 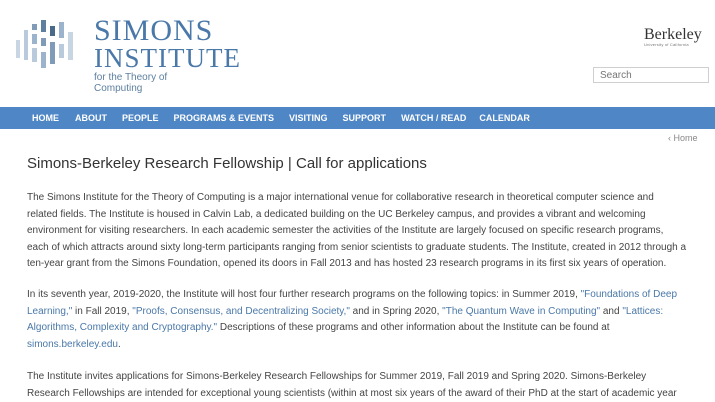 I want to click on programs-text-4: and, so click(x=611, y=311).